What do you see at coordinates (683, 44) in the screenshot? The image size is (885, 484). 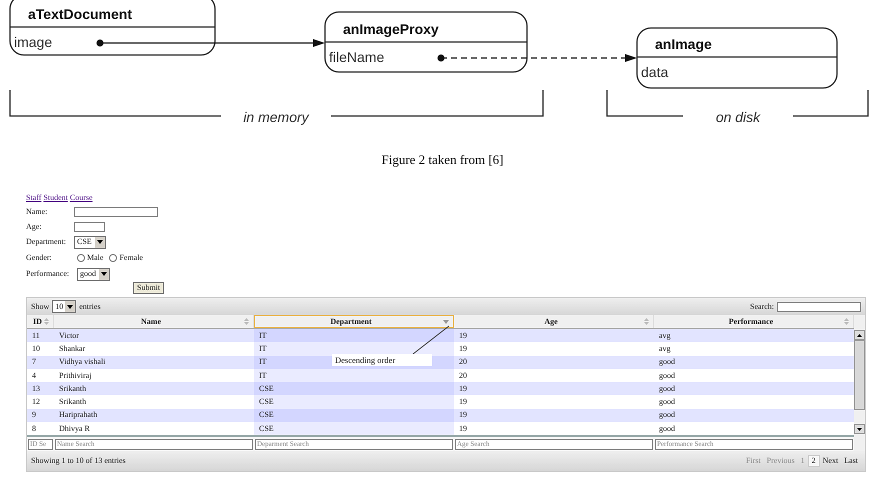 I see `object-name: anImage` at bounding box center [683, 44].